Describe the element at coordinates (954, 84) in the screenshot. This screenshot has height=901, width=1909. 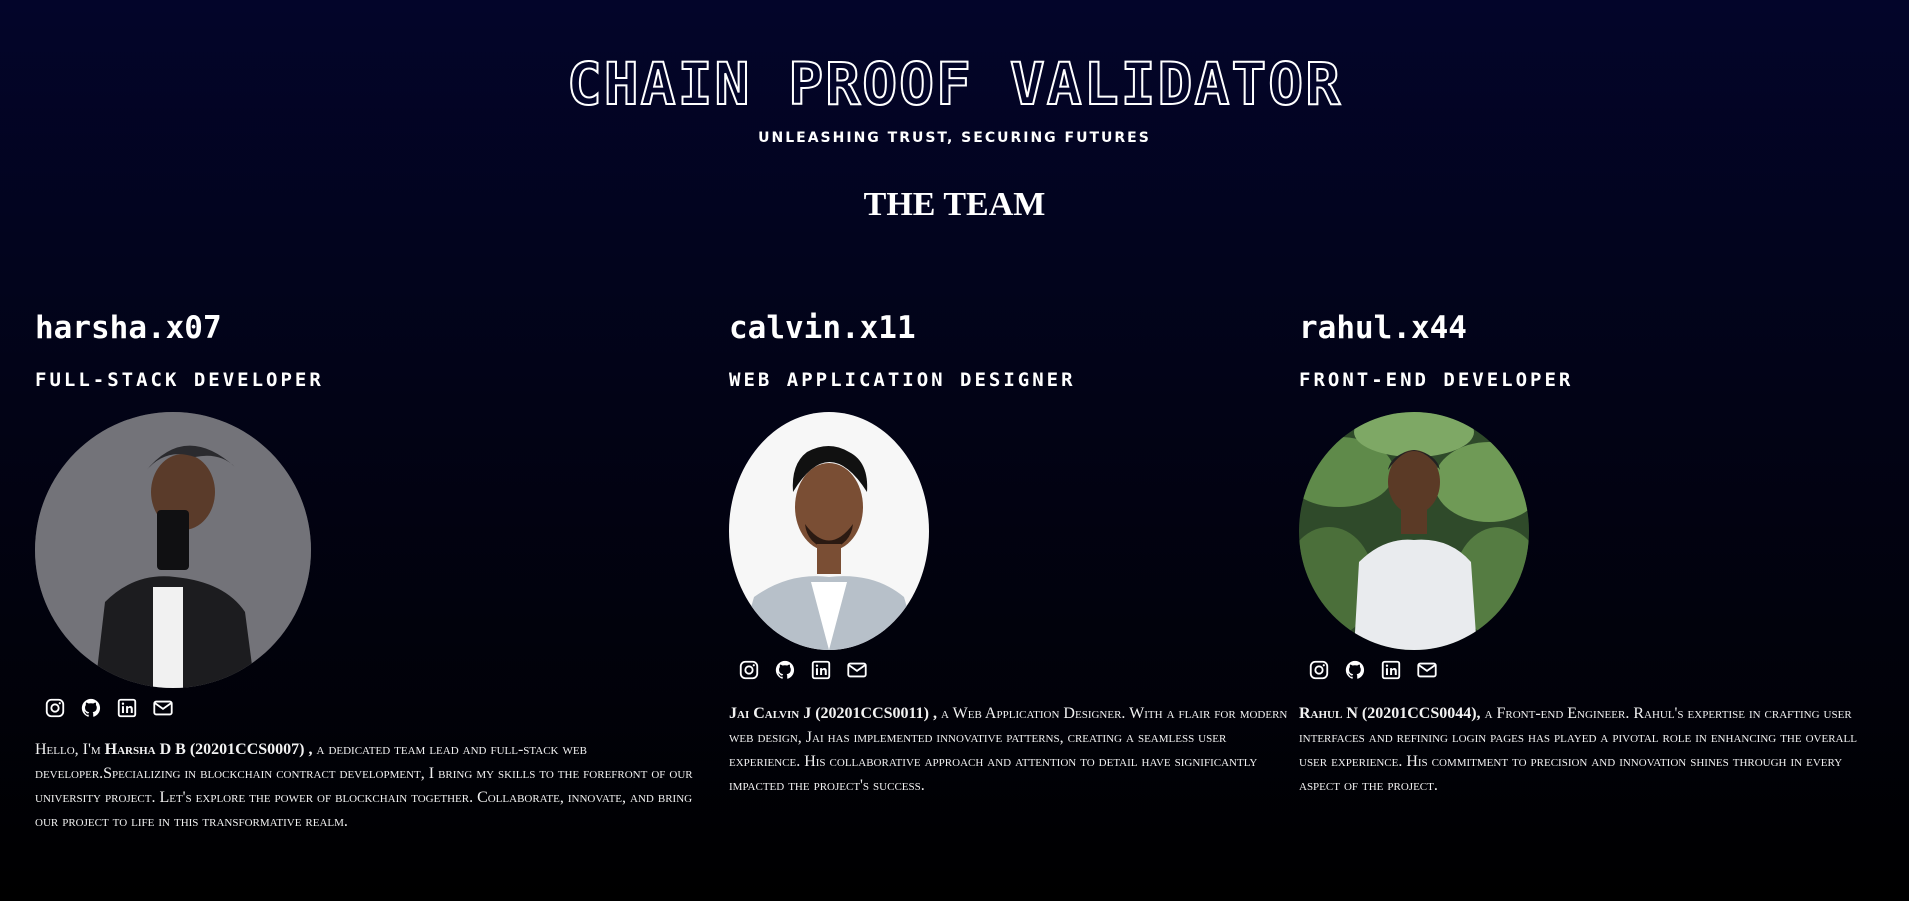
I see `site-title: CHAIN PROOF VALIDATOR` at that location.